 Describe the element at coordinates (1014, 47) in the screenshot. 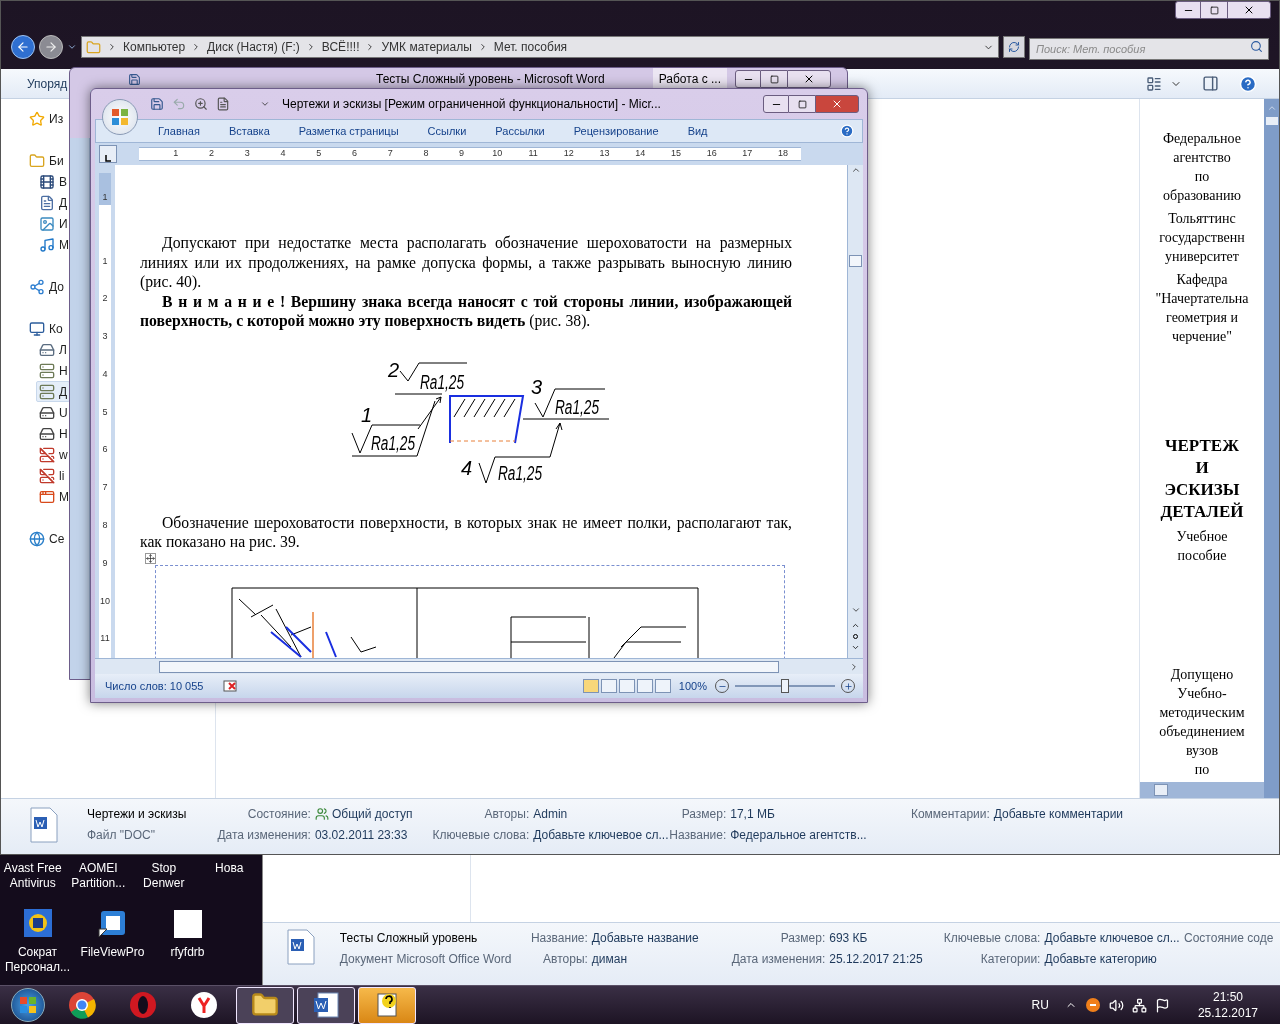

I see `refresh-button` at that location.